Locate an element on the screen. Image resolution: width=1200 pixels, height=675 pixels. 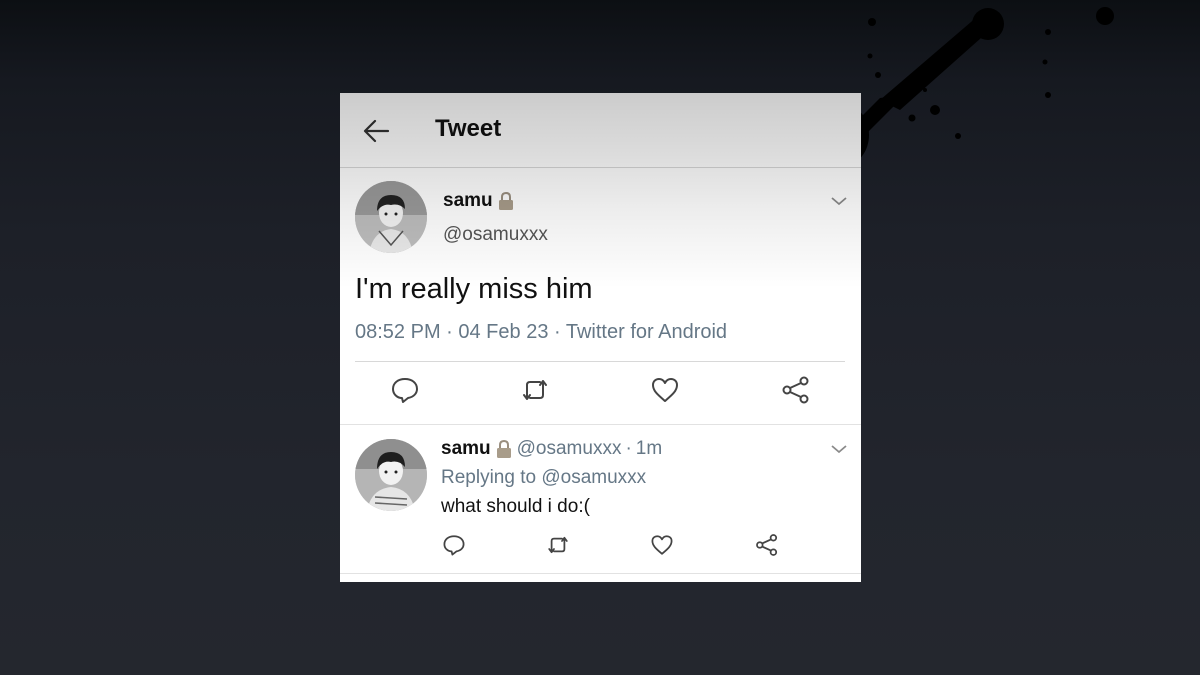
reply-author-handle: @osamuxxx is located at coordinates (569, 448).